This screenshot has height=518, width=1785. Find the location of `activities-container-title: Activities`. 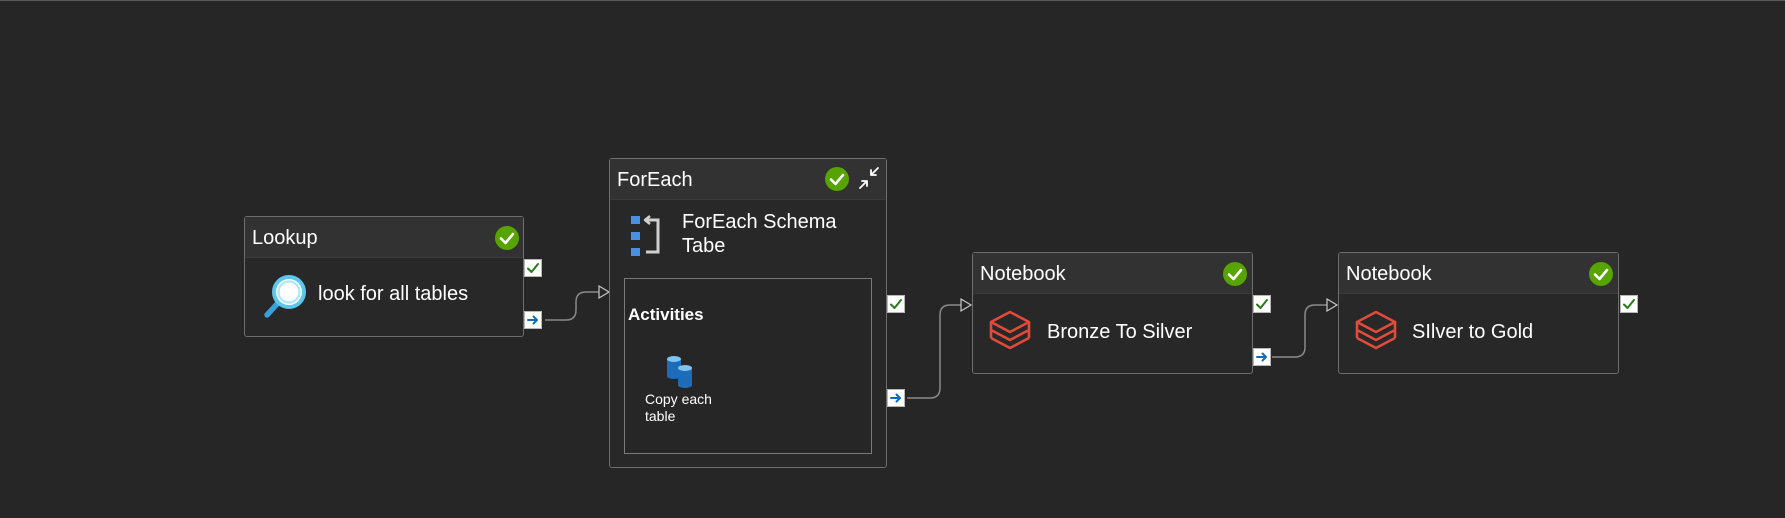

activities-container-title: Activities is located at coordinates (666, 314).